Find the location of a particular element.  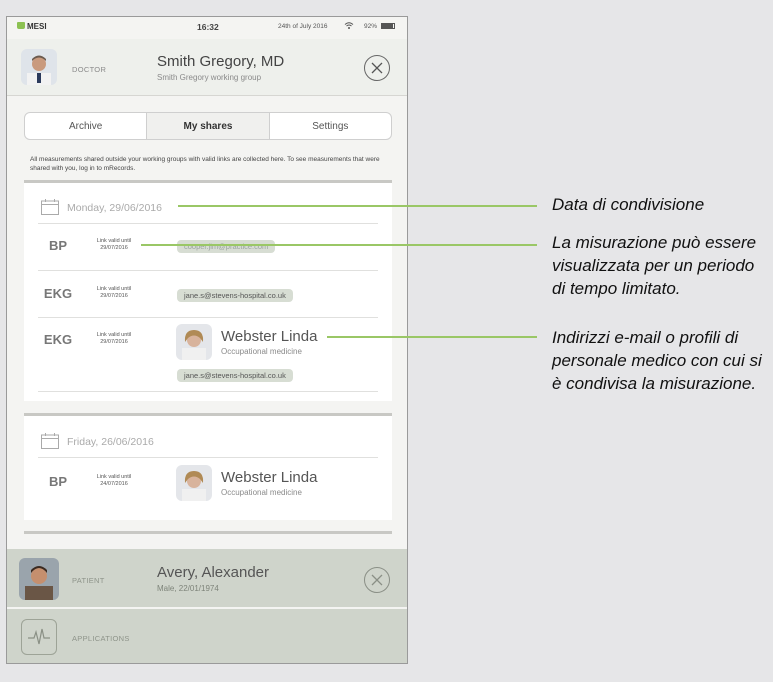

status-bar: MESI 16:32 24th of July 2016 92% is located at coordinates (207, 27).